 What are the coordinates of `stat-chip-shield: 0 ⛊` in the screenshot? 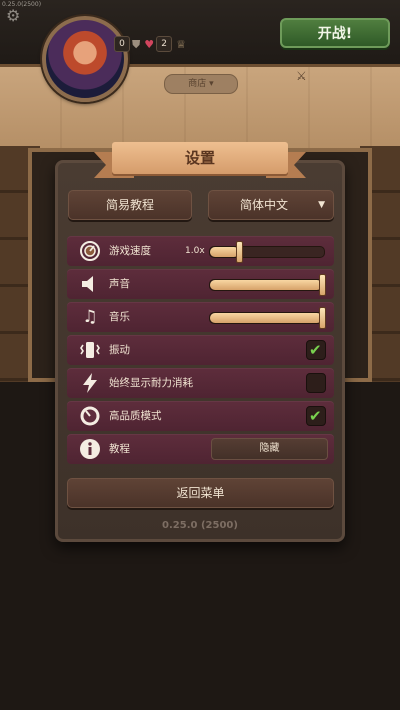 It's located at (127, 44).